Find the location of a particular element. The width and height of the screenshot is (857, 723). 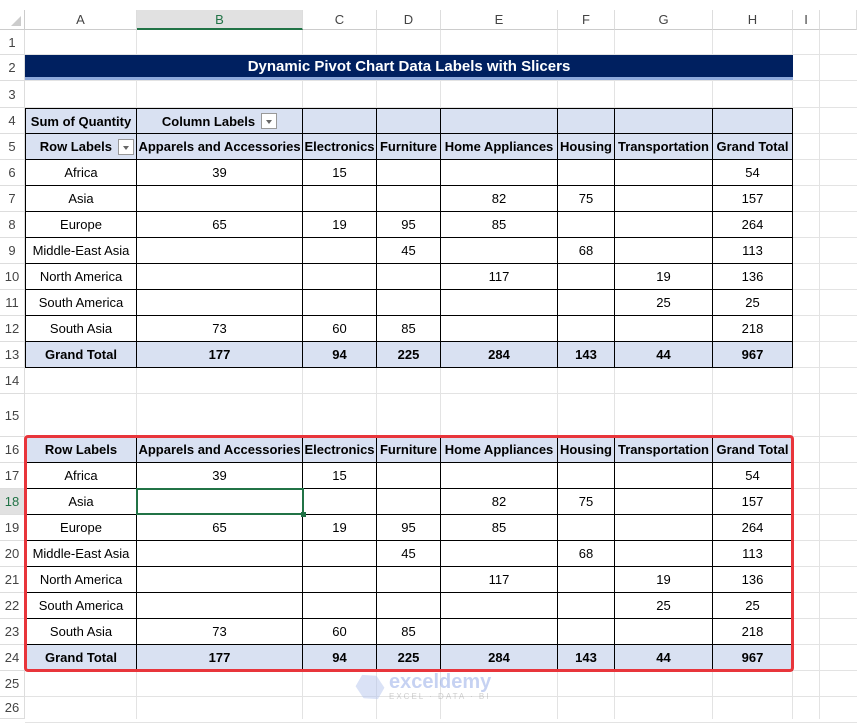

row-header-1: 1 is located at coordinates (12, 42).